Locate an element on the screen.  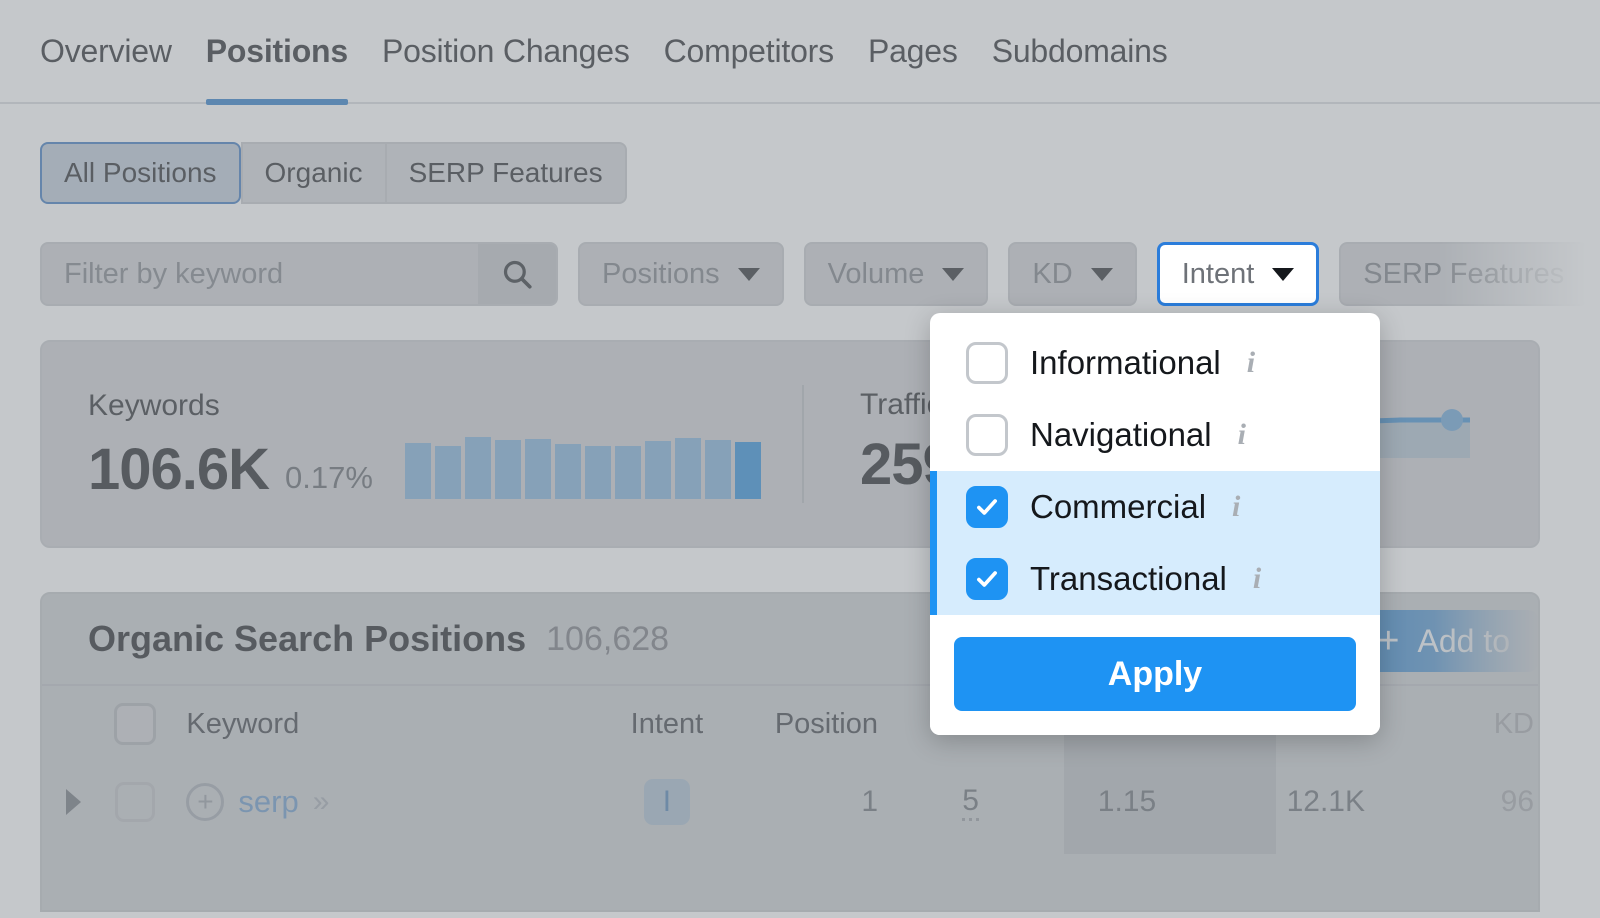
filter-volume: Volume is located at coordinates (896, 274).